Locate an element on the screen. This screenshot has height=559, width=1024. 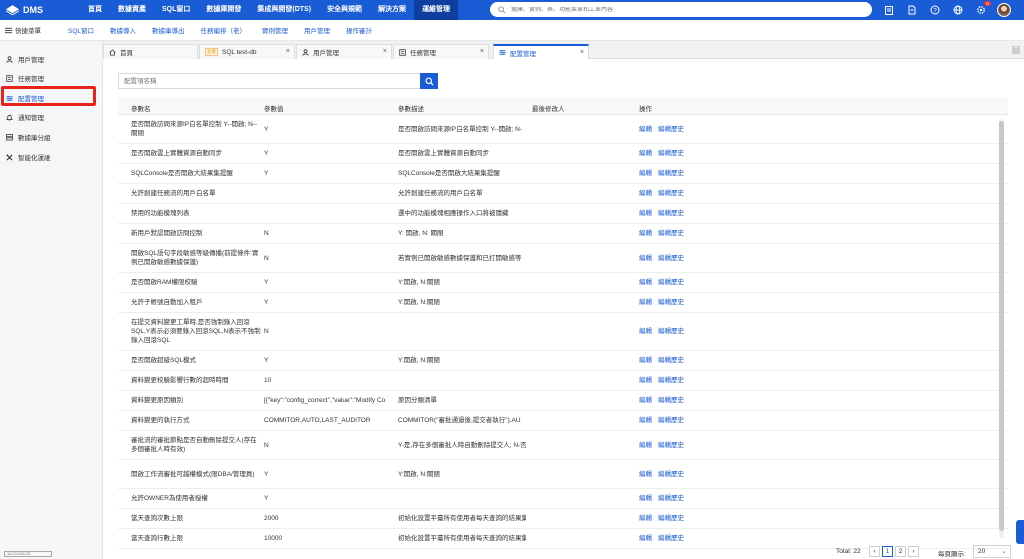
quick-link-2: 數據庫導出 is located at coordinates (168, 30).